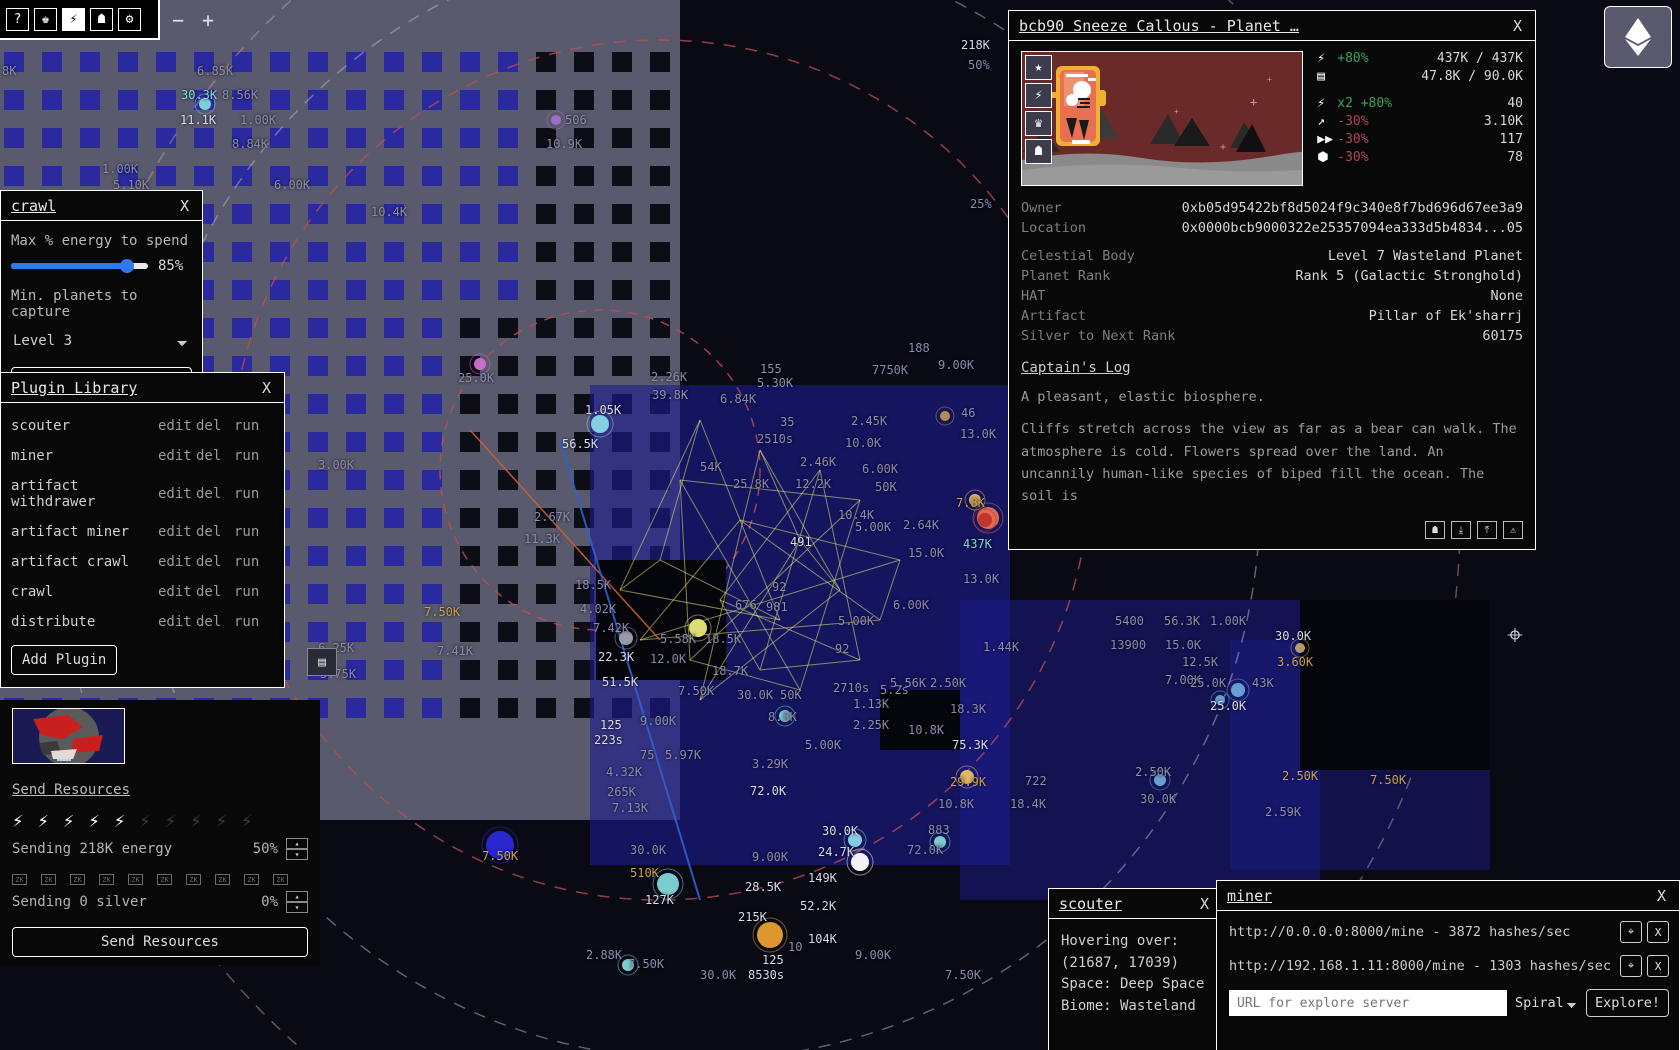  Describe the element at coordinates (863, 443) in the screenshot. I see `map-label: 10.0K` at that location.